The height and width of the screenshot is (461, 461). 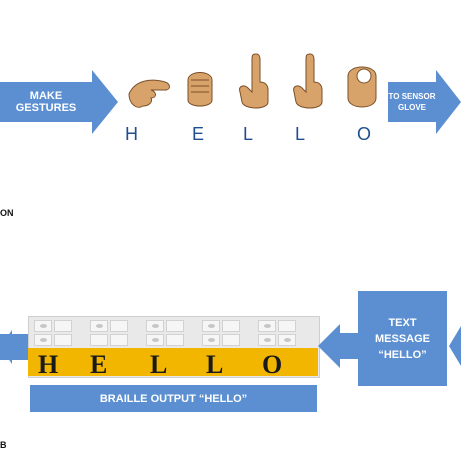 I want to click on braille-letter-o: O, so click(x=274, y=364).